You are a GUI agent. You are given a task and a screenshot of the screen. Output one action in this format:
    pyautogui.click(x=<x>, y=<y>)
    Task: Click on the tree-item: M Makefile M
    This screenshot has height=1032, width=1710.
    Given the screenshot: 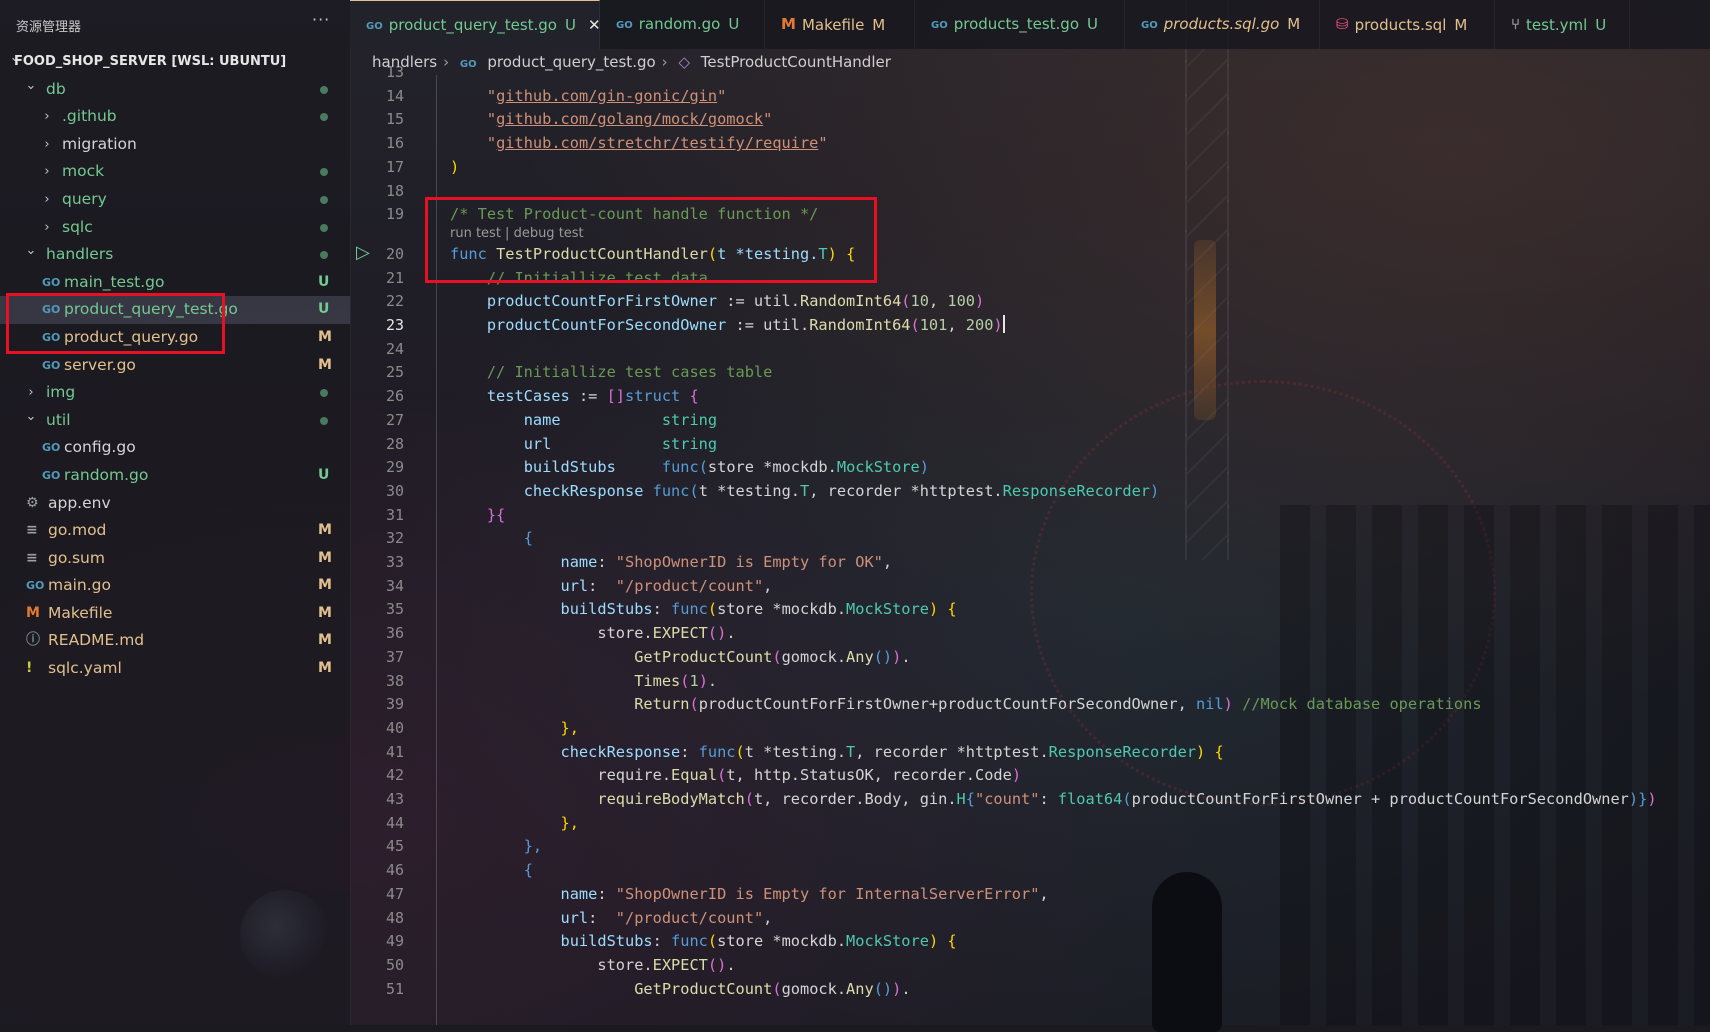 What is the action you would take?
    pyautogui.click(x=175, y=614)
    